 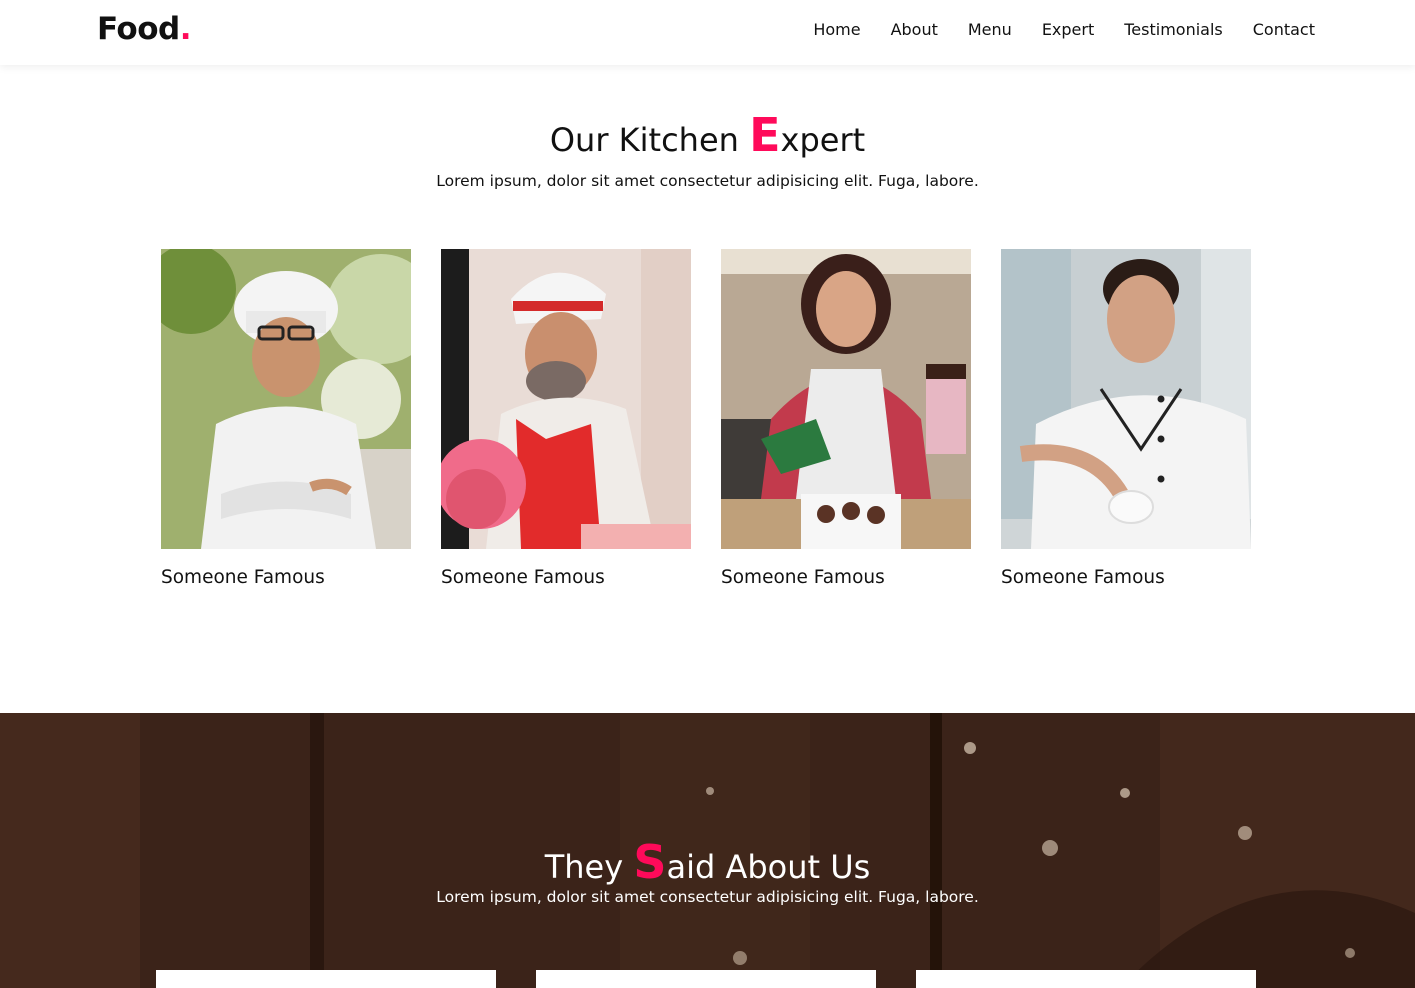 What do you see at coordinates (1284, 29) in the screenshot?
I see `nav-link-contact: Contact` at bounding box center [1284, 29].